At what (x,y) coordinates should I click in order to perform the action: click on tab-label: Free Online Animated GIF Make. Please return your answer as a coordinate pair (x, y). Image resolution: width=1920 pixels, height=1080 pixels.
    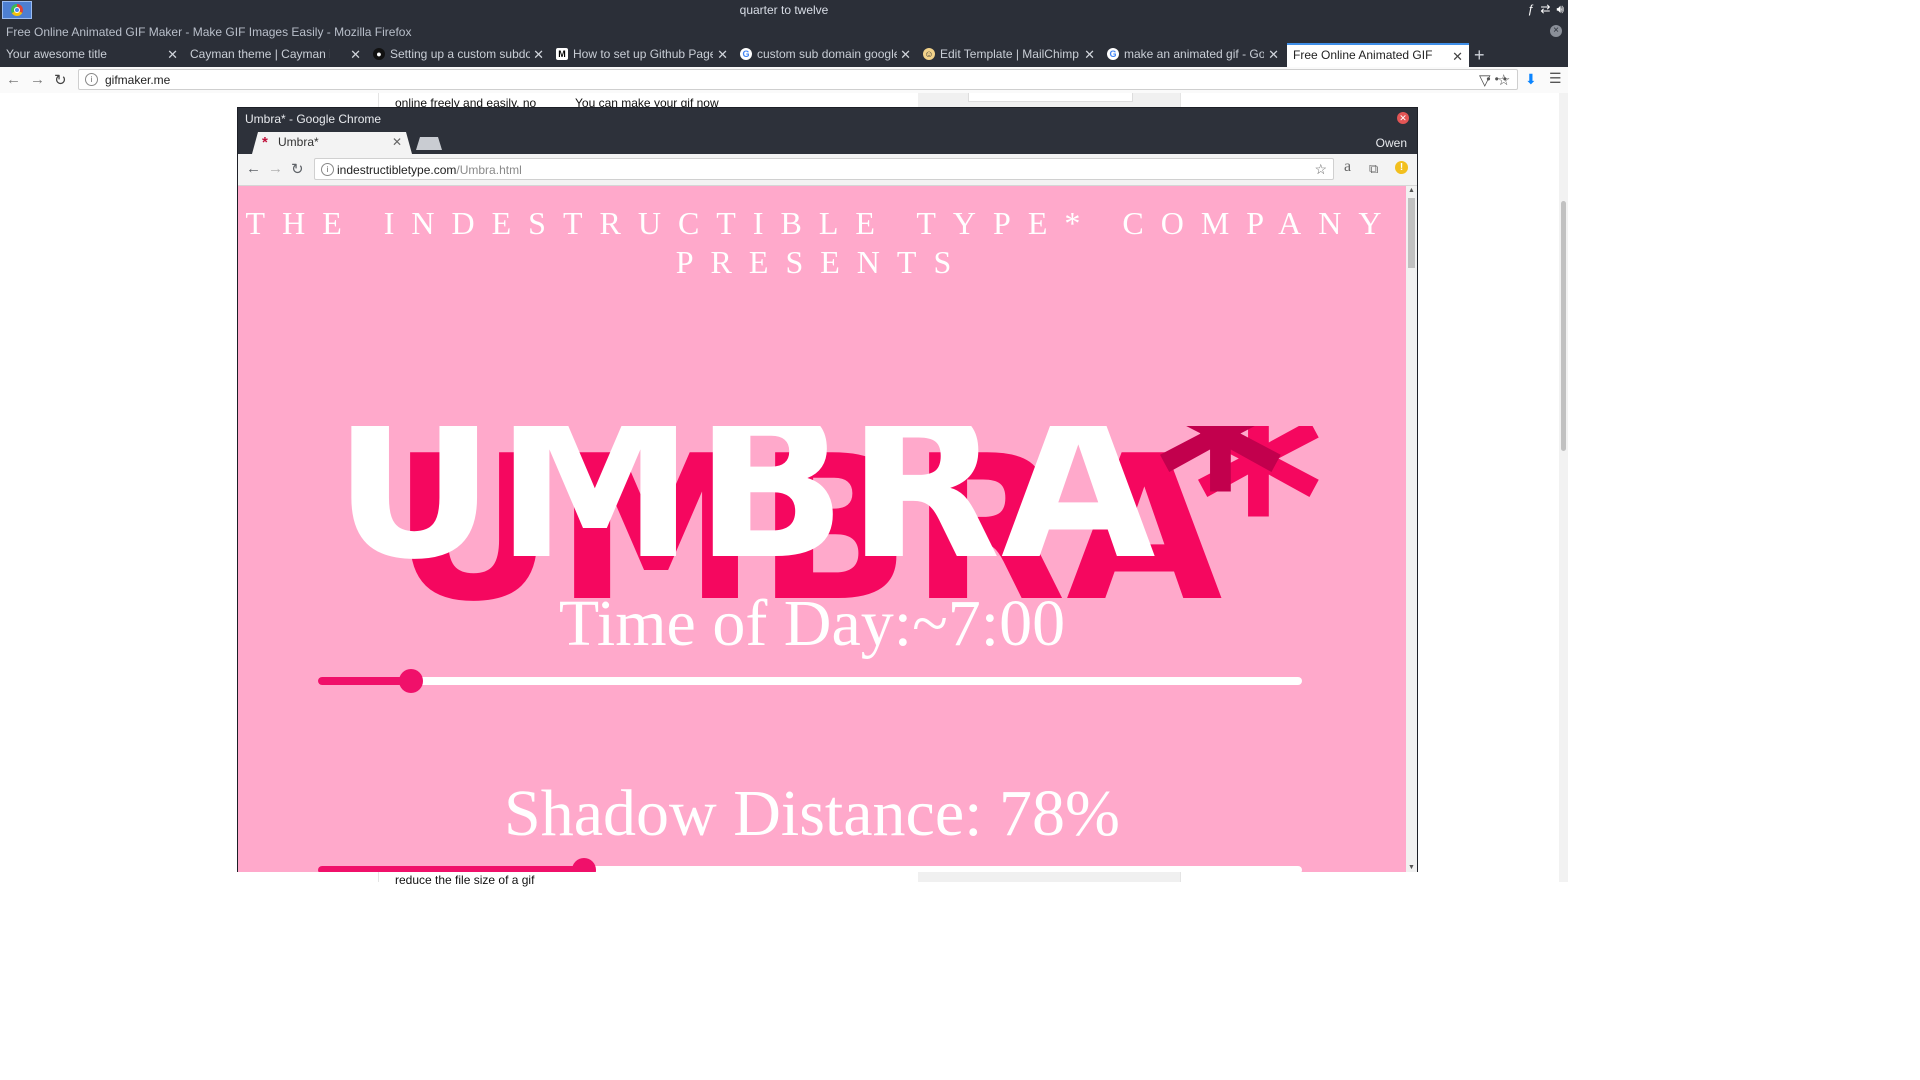
    Looking at the image, I should click on (1363, 55).